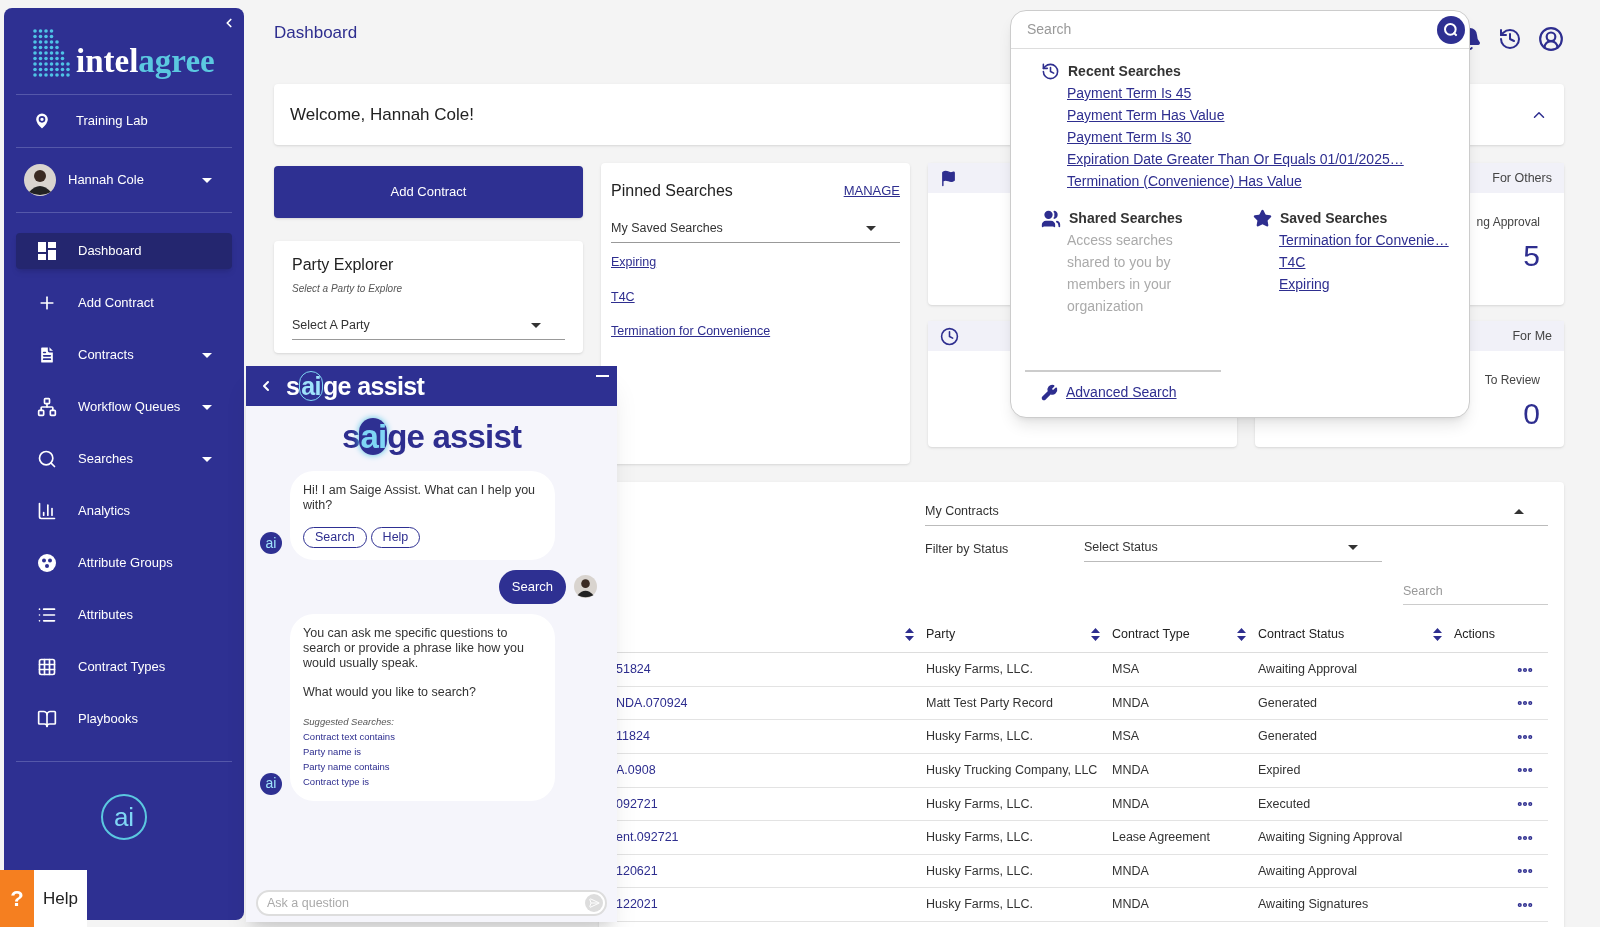 This screenshot has height=927, width=1600. What do you see at coordinates (636, 769) in the screenshot?
I see `contract-link: A.0908` at bounding box center [636, 769].